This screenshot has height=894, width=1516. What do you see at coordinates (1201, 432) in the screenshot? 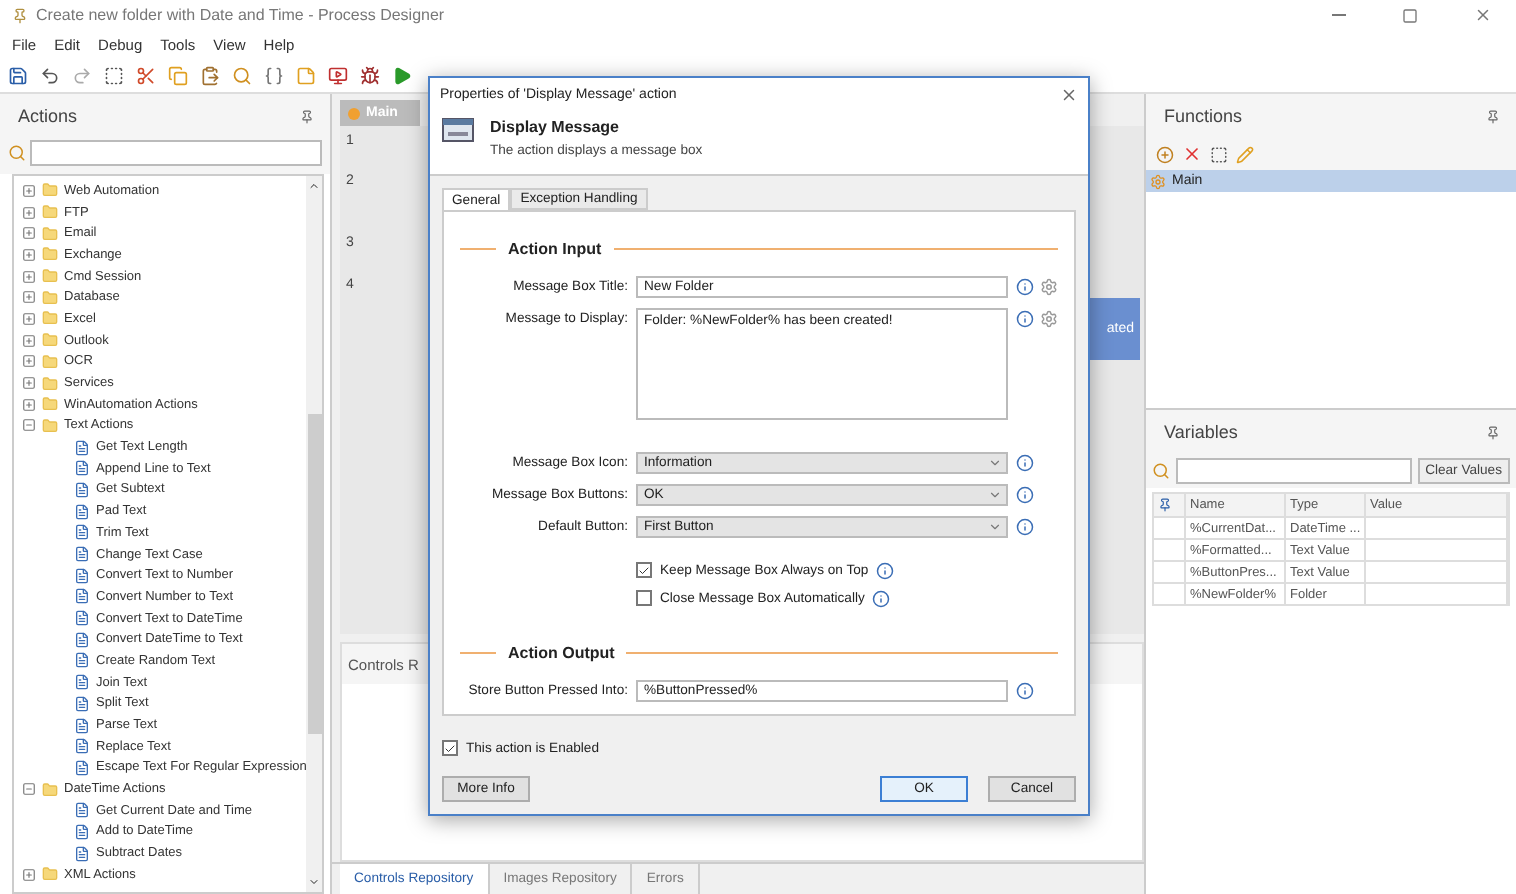
I see `panel-title: Variables` at bounding box center [1201, 432].